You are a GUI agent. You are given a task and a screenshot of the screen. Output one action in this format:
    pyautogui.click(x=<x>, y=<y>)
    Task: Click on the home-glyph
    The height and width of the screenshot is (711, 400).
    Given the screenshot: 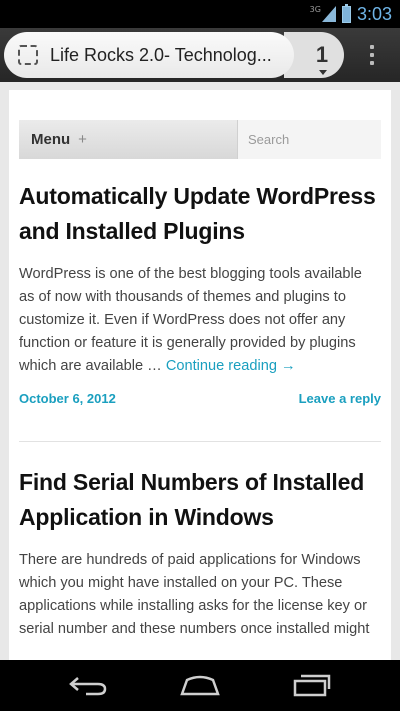 What is the action you would take?
    pyautogui.click(x=200, y=685)
    